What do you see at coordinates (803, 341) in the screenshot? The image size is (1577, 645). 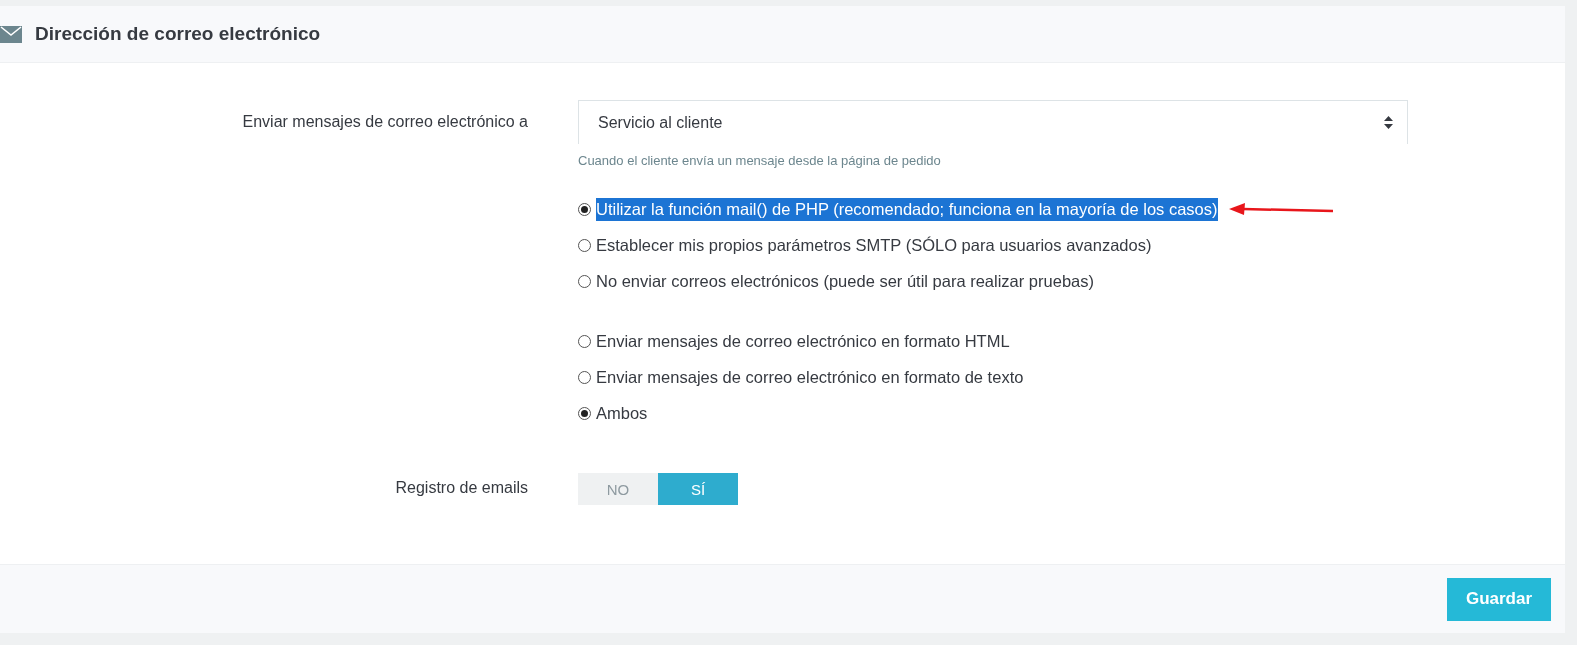 I see `option-label: Enviar mensajes de correo electrónico en formato HTML` at bounding box center [803, 341].